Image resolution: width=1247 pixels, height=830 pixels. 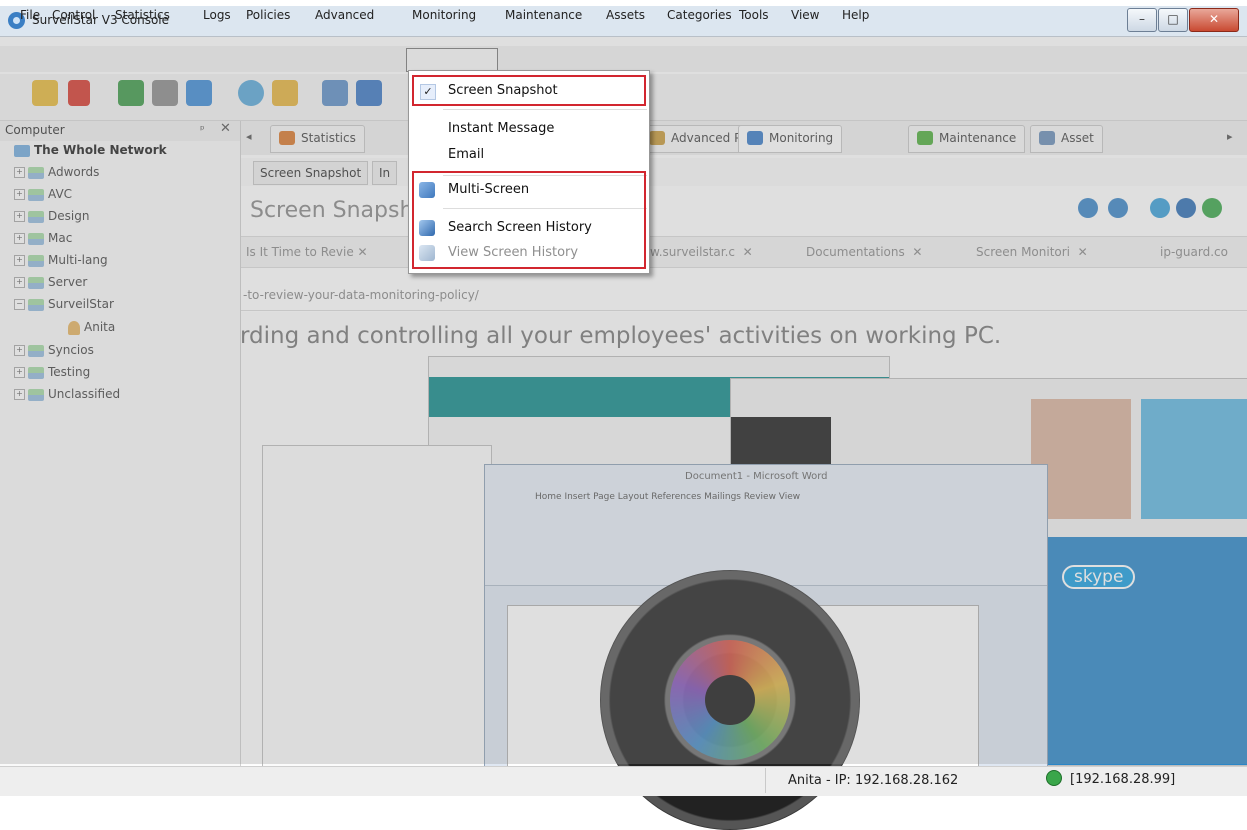 What do you see at coordinates (251, 93) in the screenshot?
I see `refresh-icon` at bounding box center [251, 93].